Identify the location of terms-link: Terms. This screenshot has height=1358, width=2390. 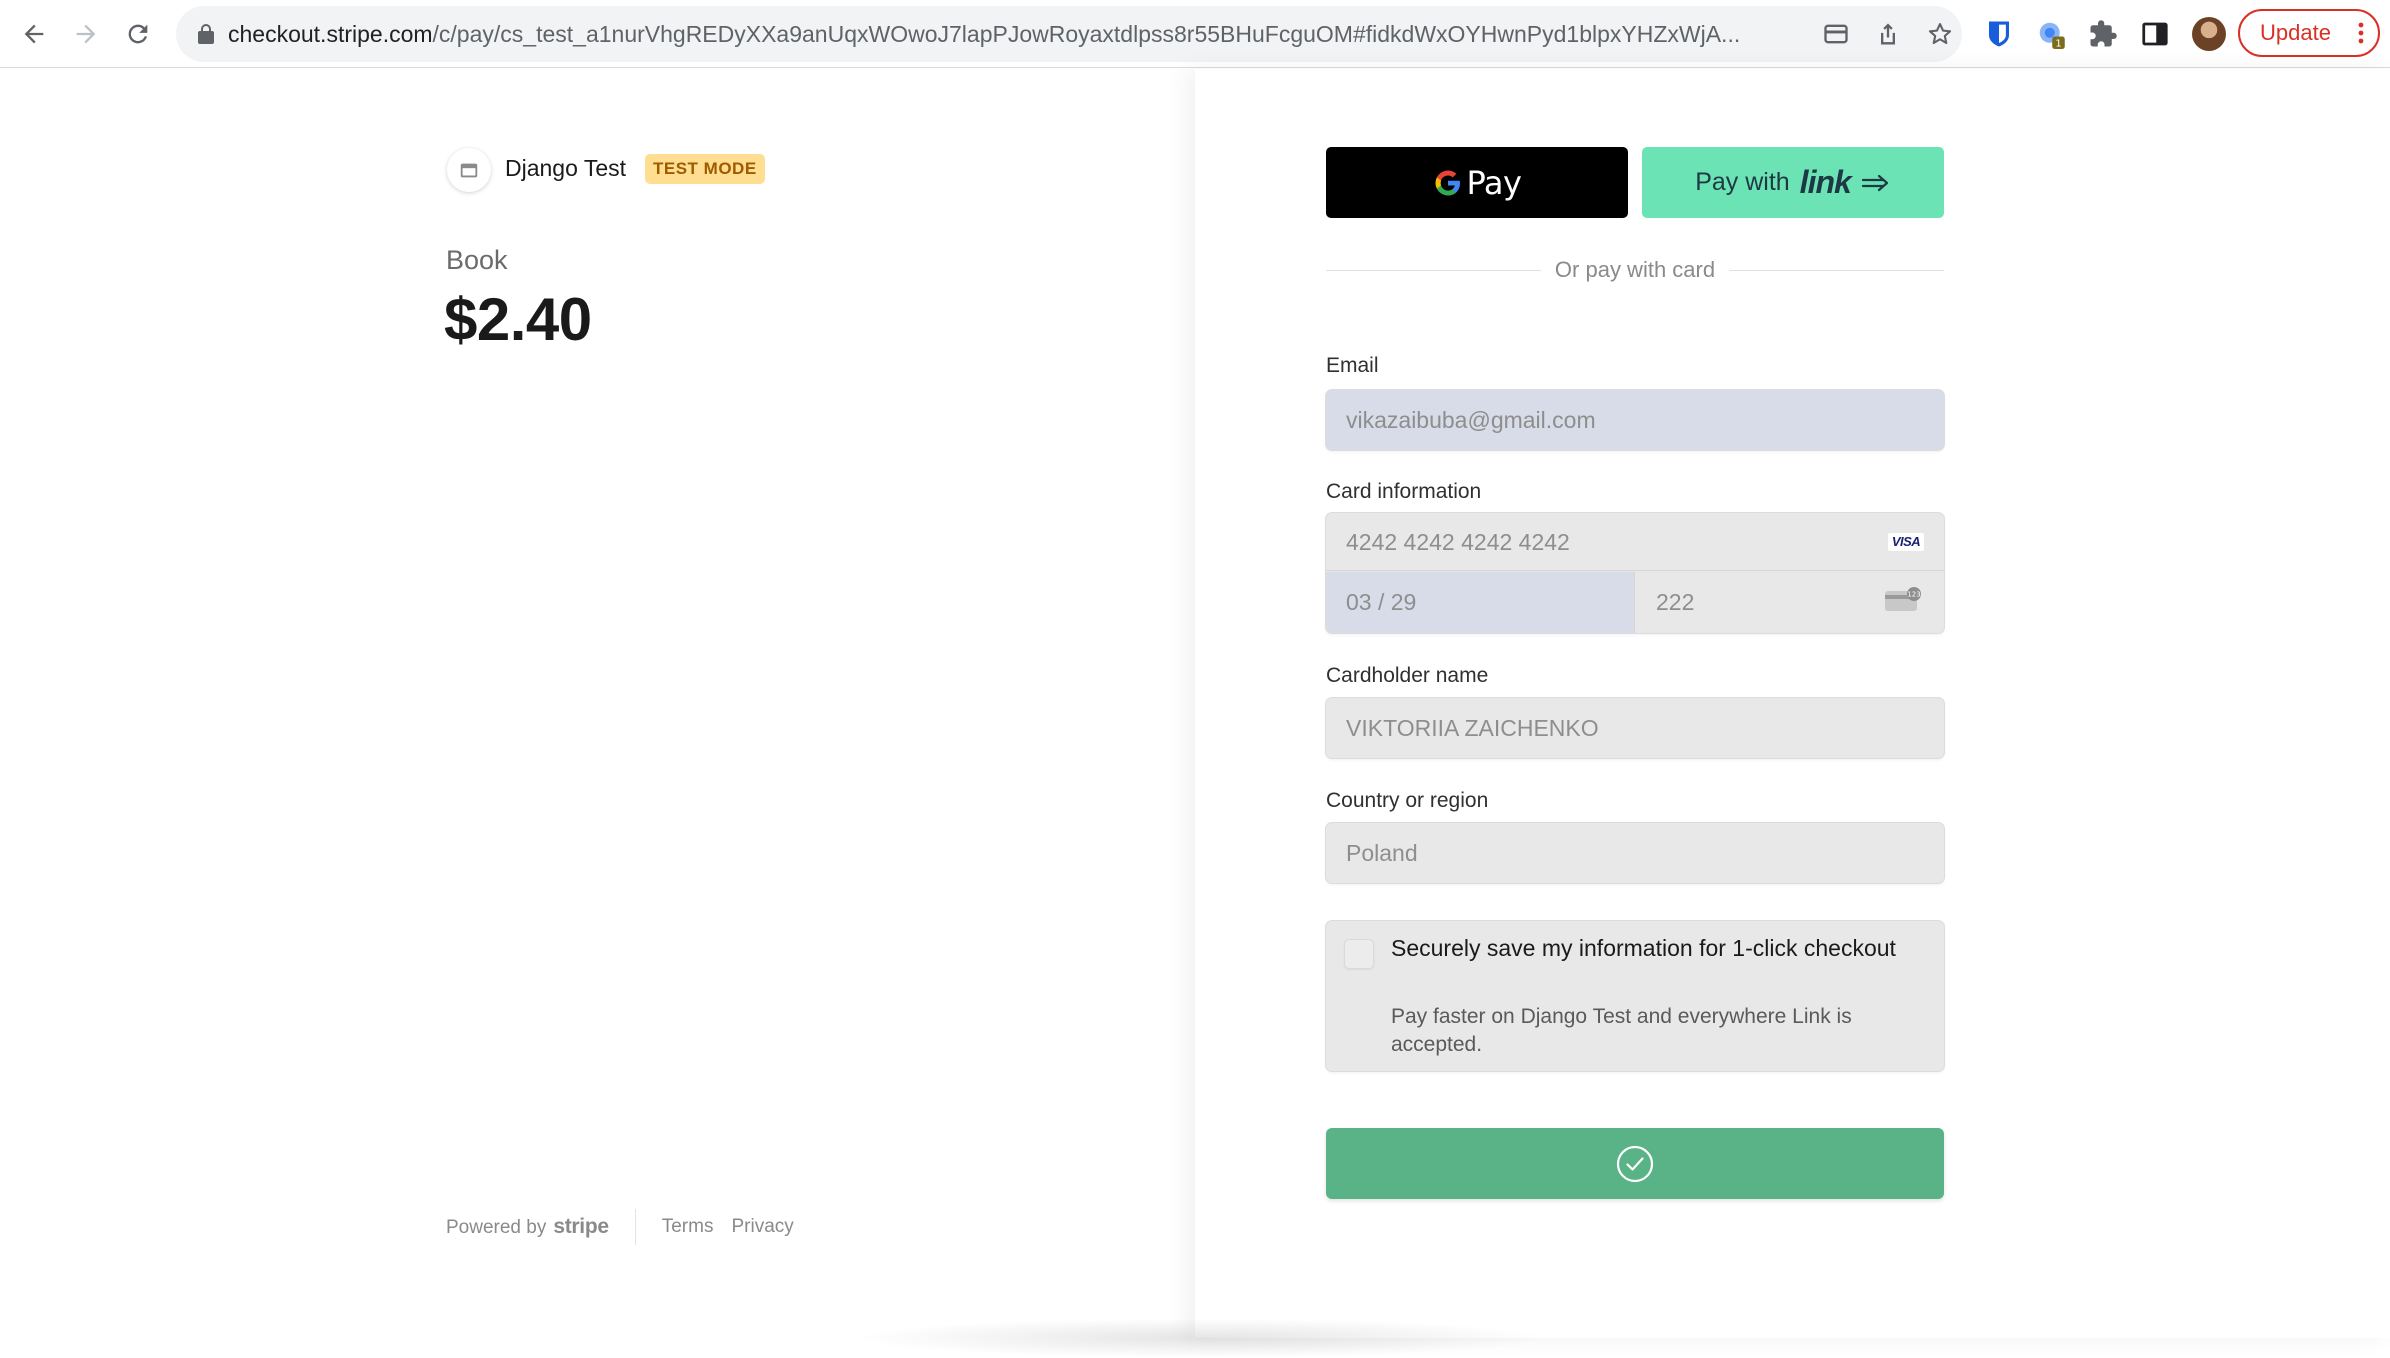
(688, 1227).